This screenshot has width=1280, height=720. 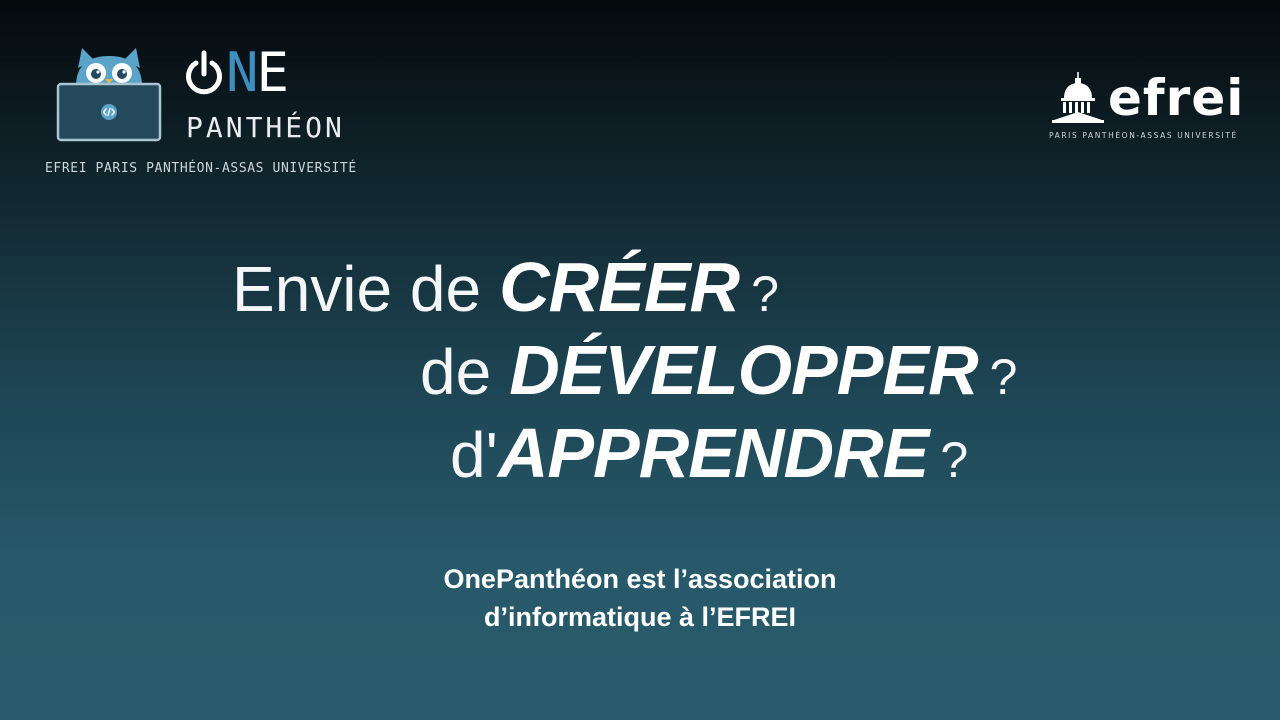 I want to click on caption-line-2: d’informatique à l’EFREI, so click(x=640, y=617).